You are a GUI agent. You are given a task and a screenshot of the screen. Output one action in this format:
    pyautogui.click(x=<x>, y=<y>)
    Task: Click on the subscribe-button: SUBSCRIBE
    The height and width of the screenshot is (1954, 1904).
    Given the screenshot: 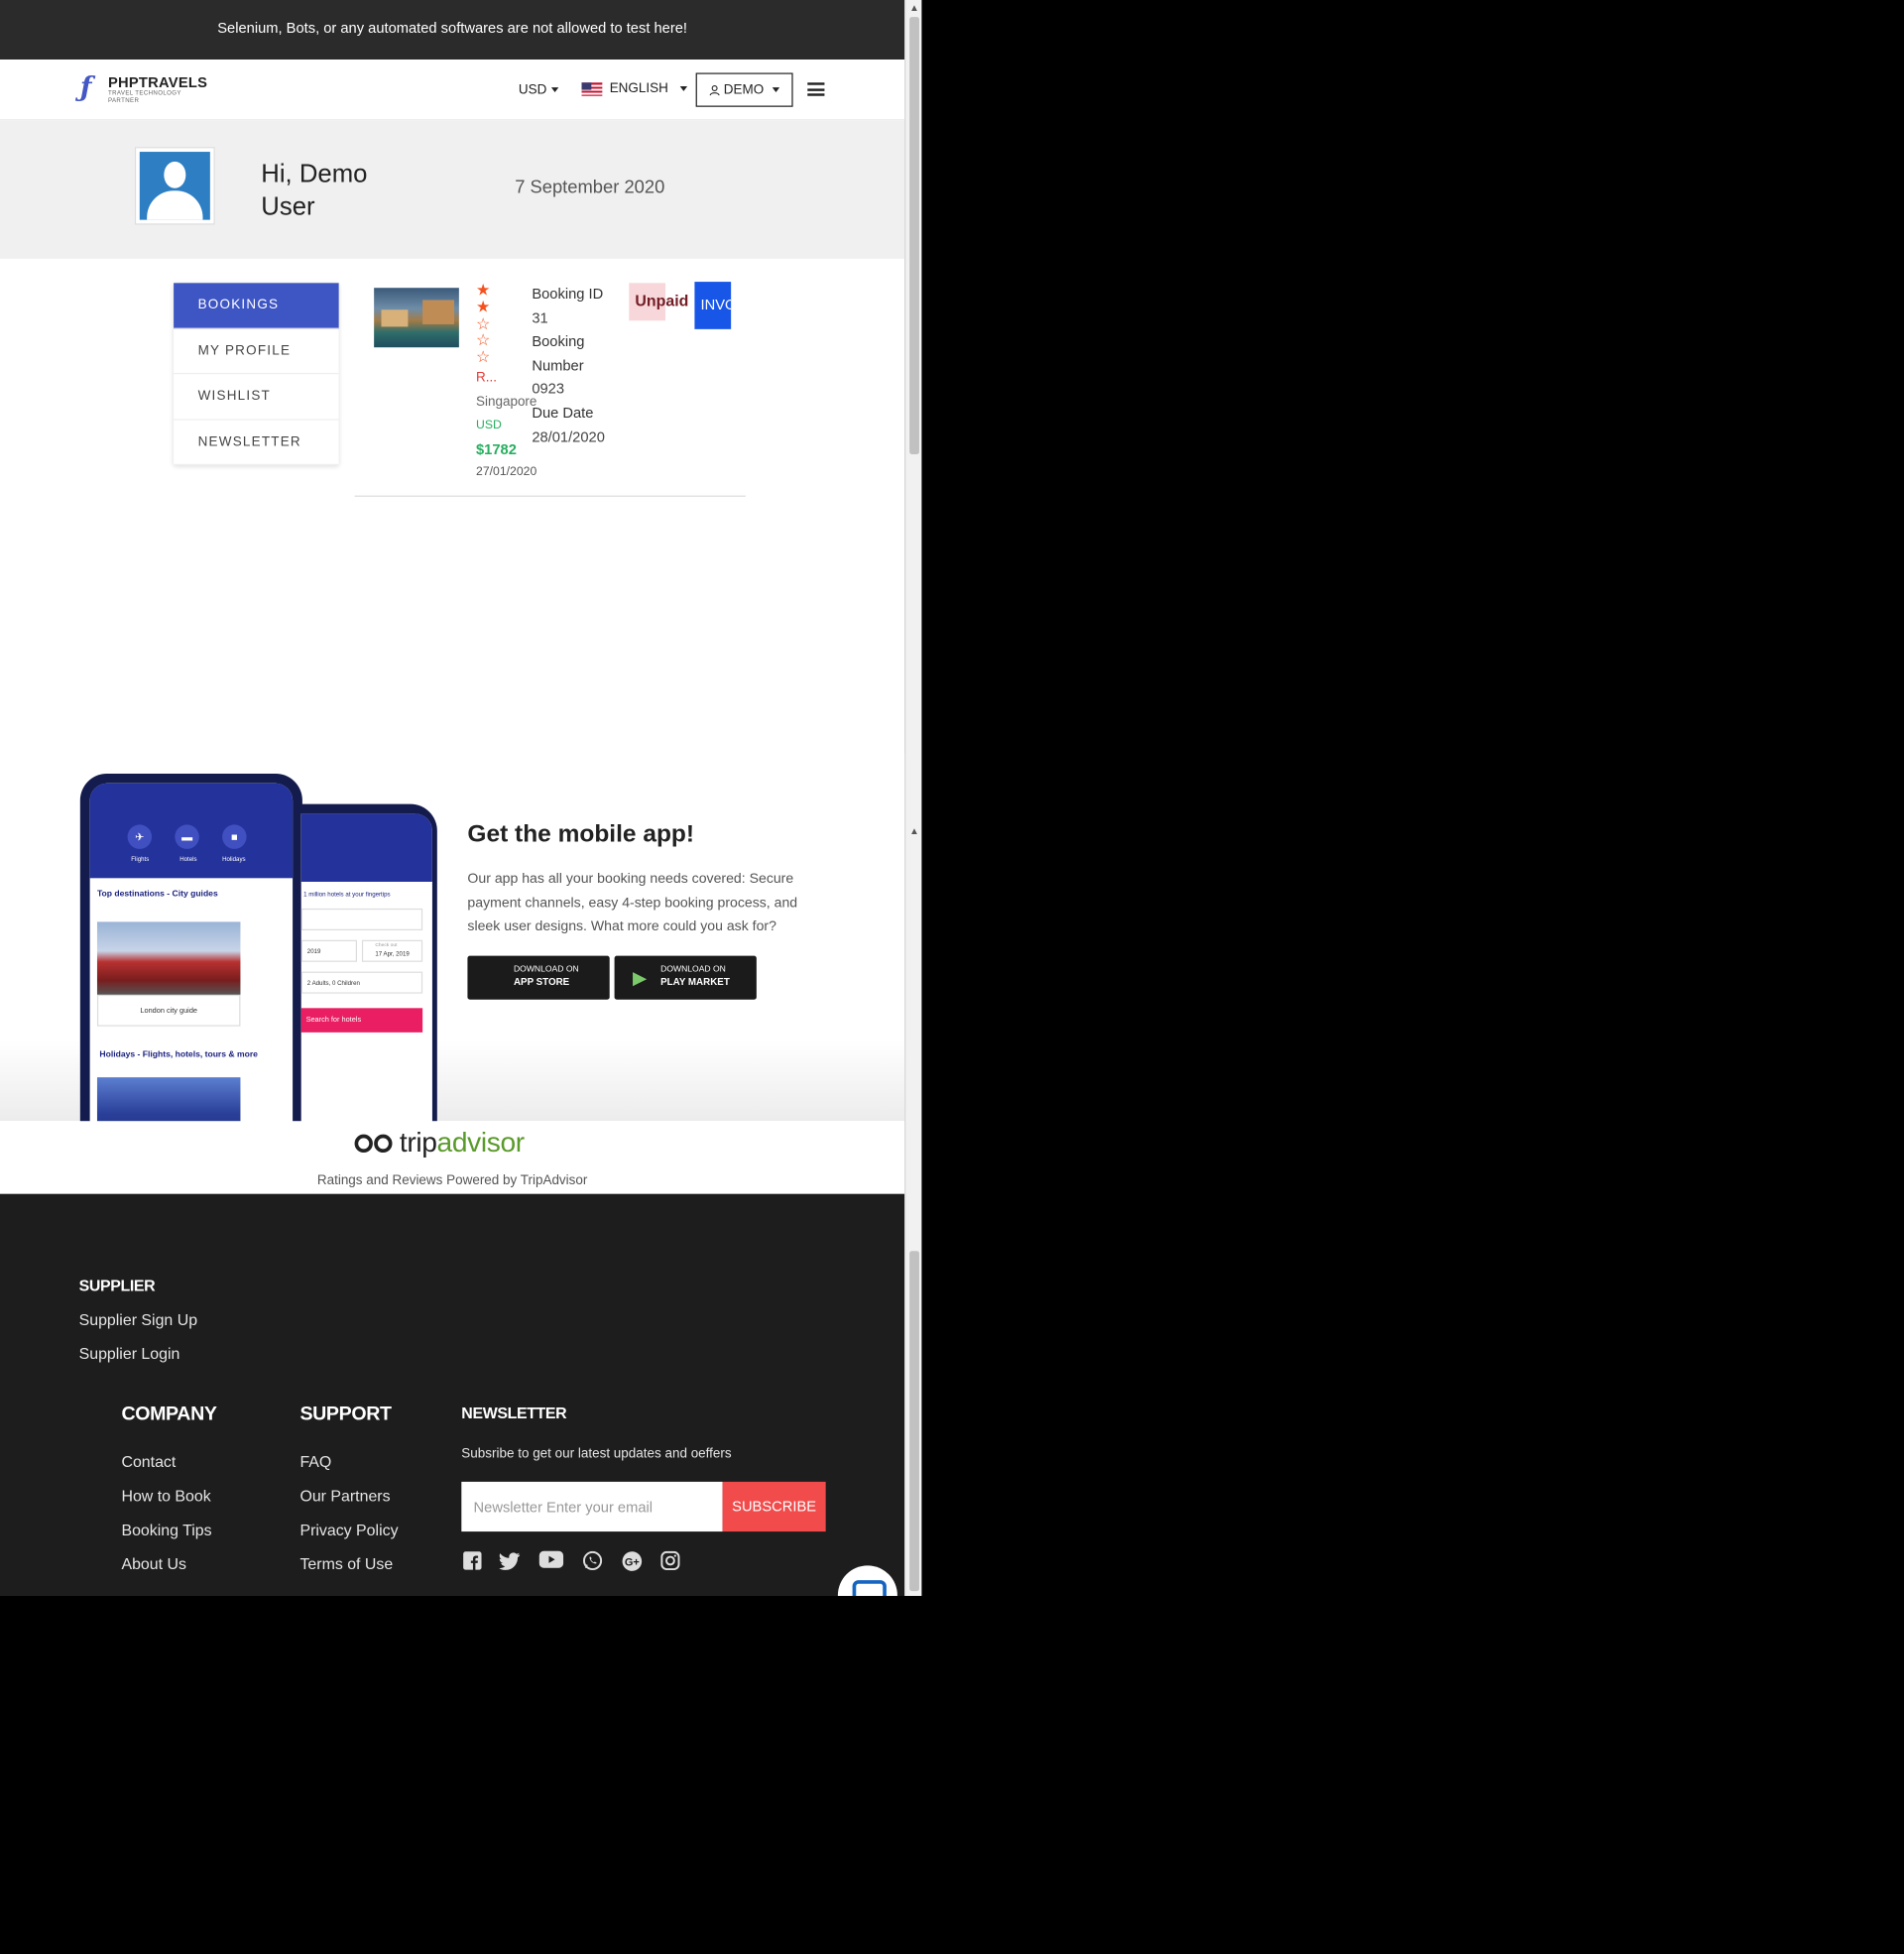 What is the action you would take?
    pyautogui.click(x=774, y=1506)
    